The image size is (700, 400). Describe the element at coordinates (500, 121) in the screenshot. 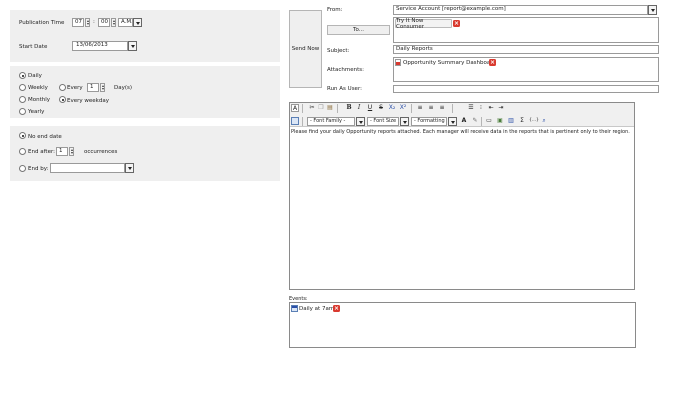

I see `insert-image-icon: ▣` at that location.